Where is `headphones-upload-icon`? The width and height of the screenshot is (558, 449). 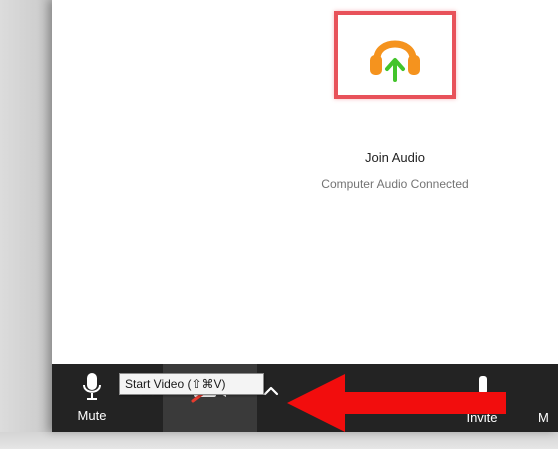
headphones-upload-icon is located at coordinates (395, 61).